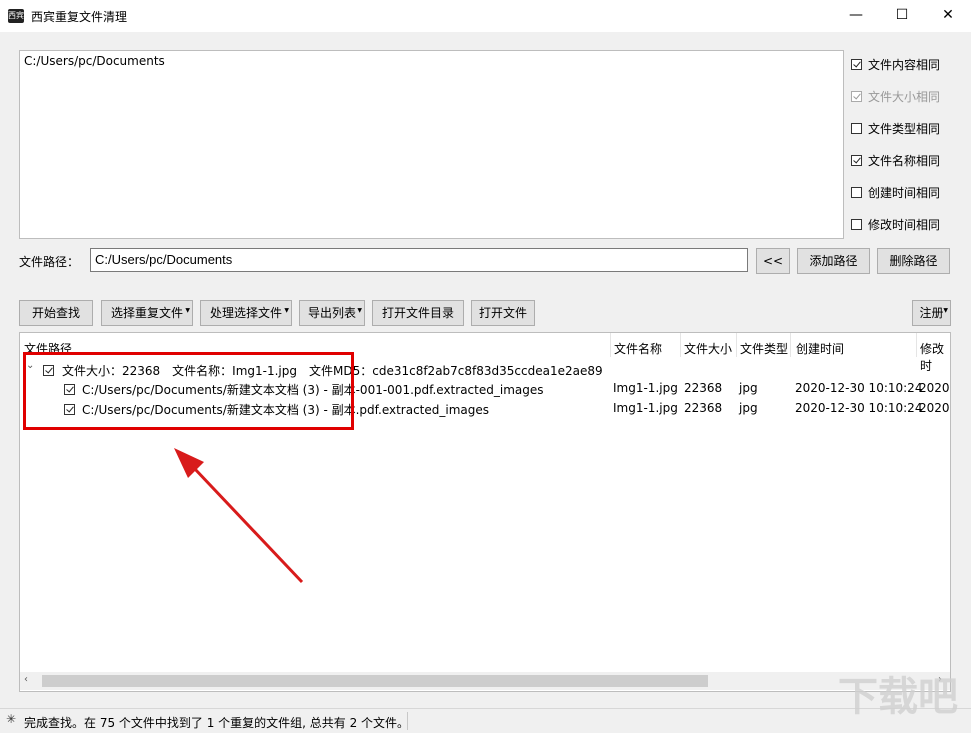  Describe the element at coordinates (248, 525) in the screenshot. I see `arrow-line` at that location.